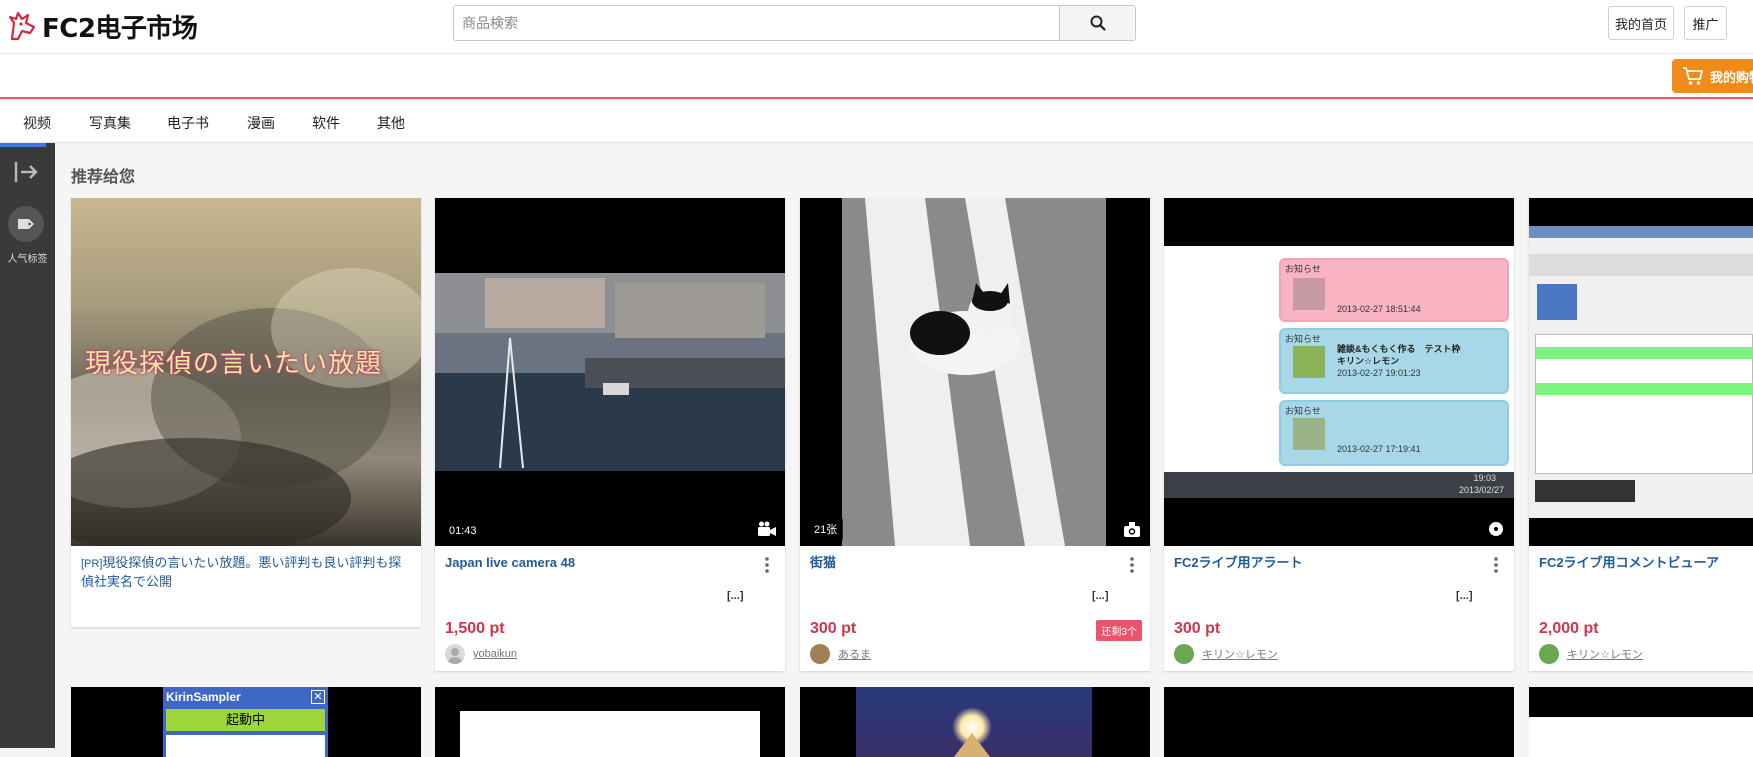  What do you see at coordinates (876, 122) in the screenshot?
I see `category-nav: 视频 写真集 电子书 漫画 软件 其他` at bounding box center [876, 122].